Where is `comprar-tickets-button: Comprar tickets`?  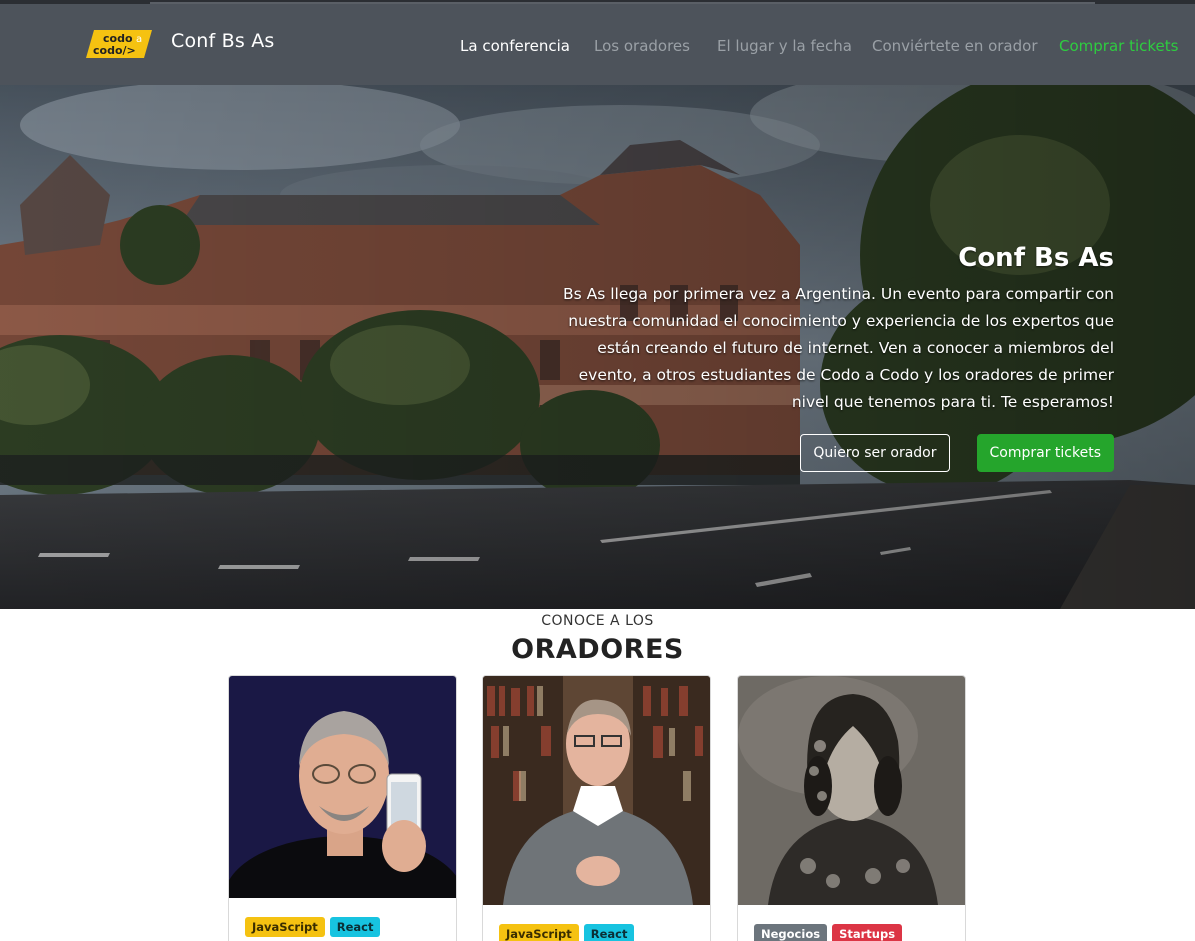 comprar-tickets-button: Comprar tickets is located at coordinates (1045, 453).